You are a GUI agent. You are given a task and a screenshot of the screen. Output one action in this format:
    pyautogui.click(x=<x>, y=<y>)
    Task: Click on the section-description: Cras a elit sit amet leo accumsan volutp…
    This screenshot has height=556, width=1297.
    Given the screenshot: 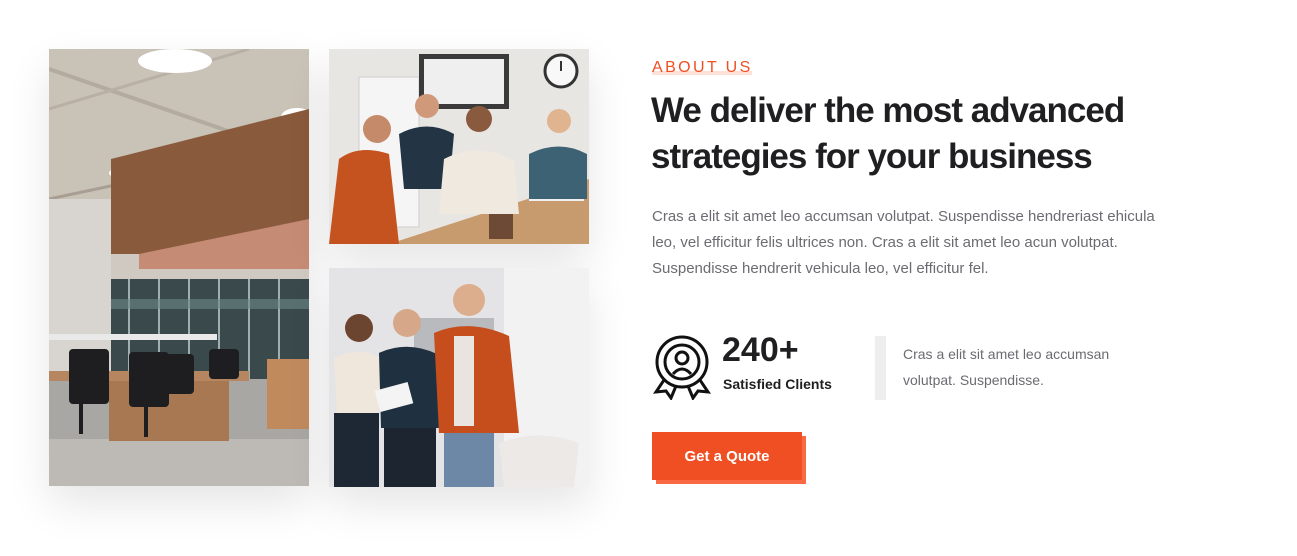 What is the action you would take?
    pyautogui.click(x=903, y=242)
    